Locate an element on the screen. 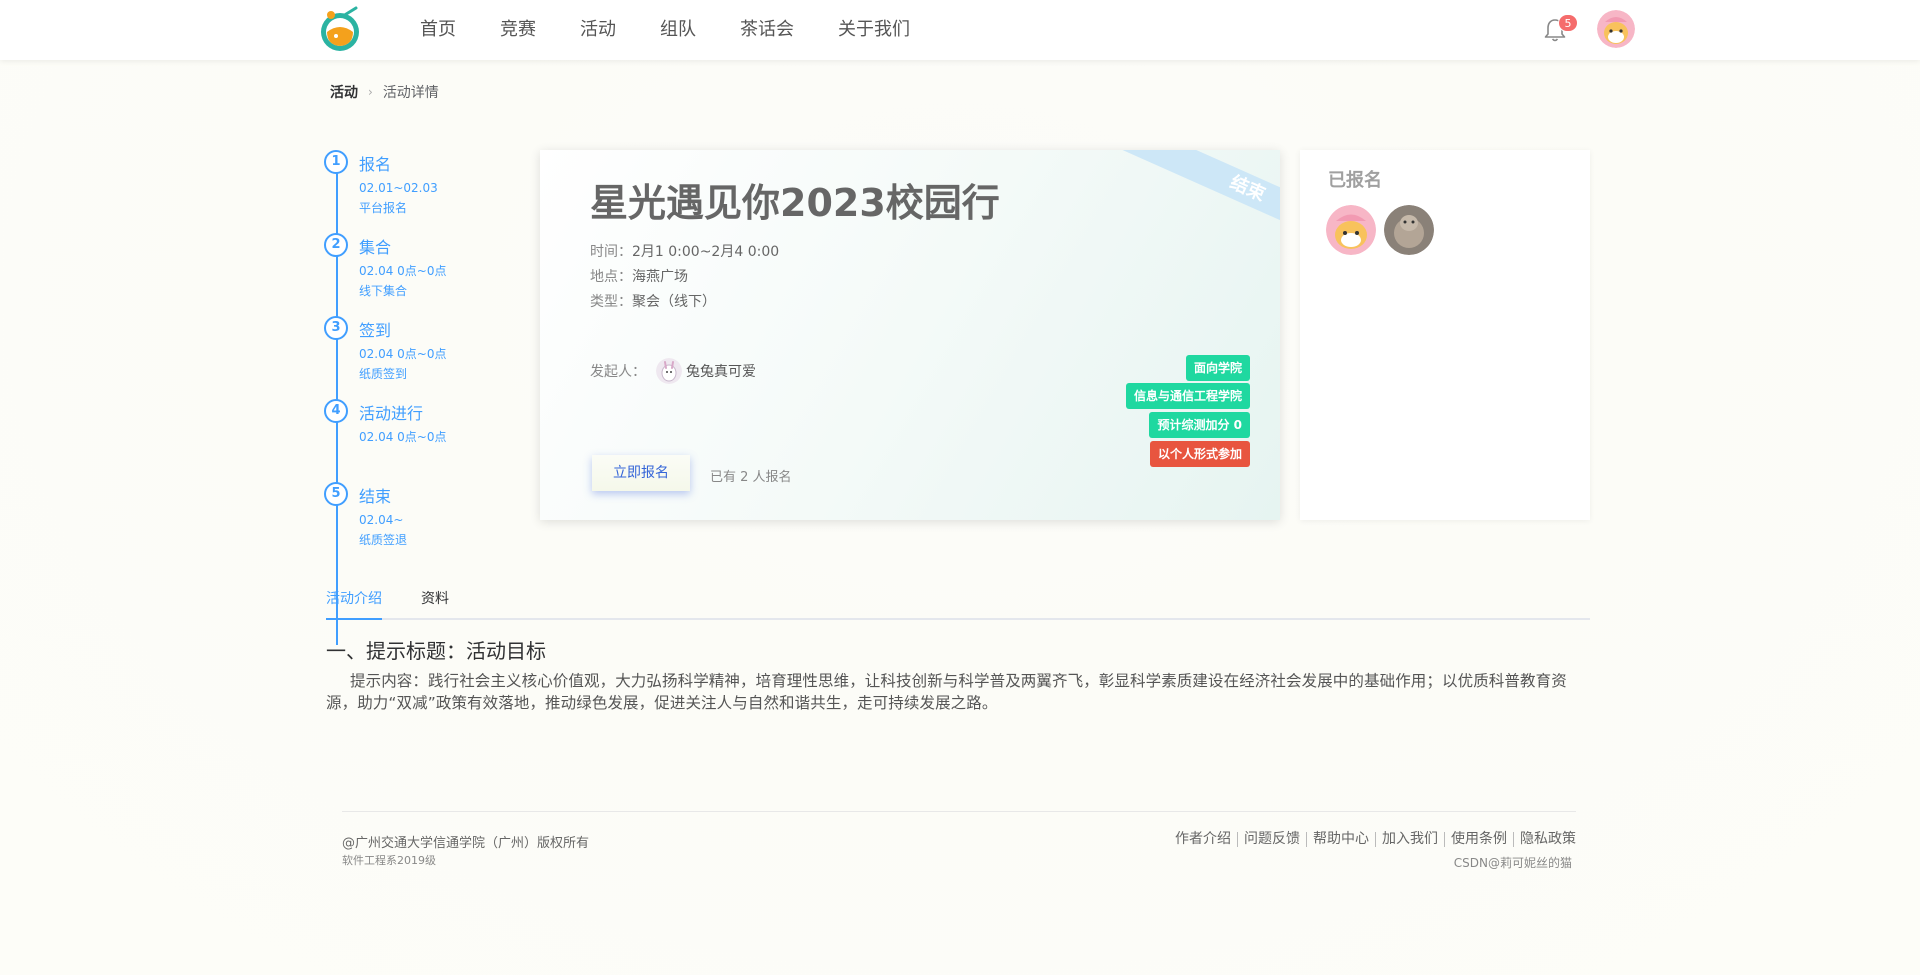  footer-link-join: 加入我们 is located at coordinates (1409, 839).